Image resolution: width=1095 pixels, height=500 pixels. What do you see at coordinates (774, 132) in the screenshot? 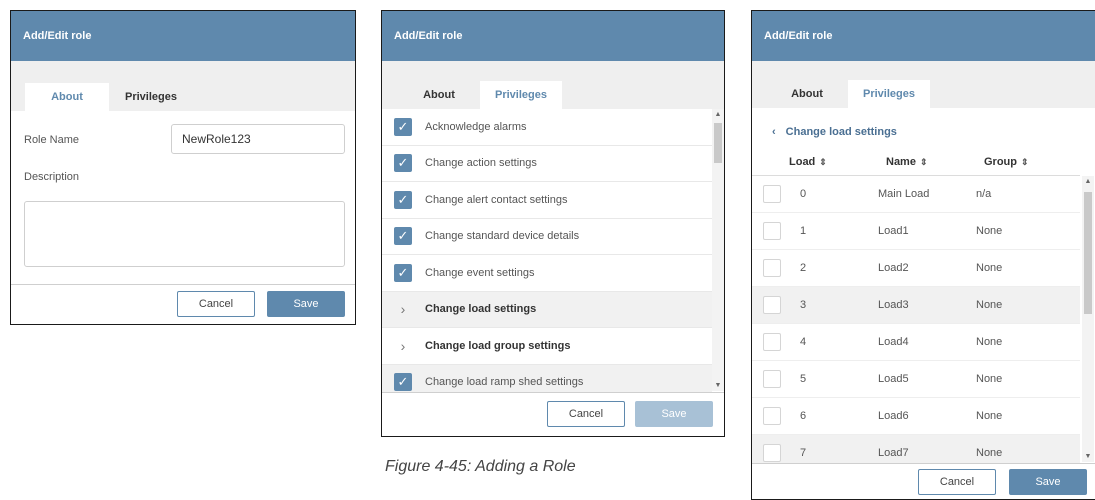
I see `chevron-left-icon: ‹` at bounding box center [774, 132].